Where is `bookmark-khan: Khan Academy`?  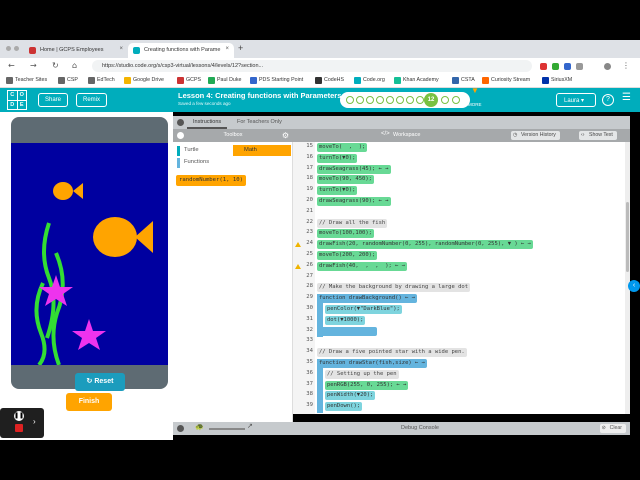
bookmark-khan: Khan Academy is located at coordinates (416, 80).